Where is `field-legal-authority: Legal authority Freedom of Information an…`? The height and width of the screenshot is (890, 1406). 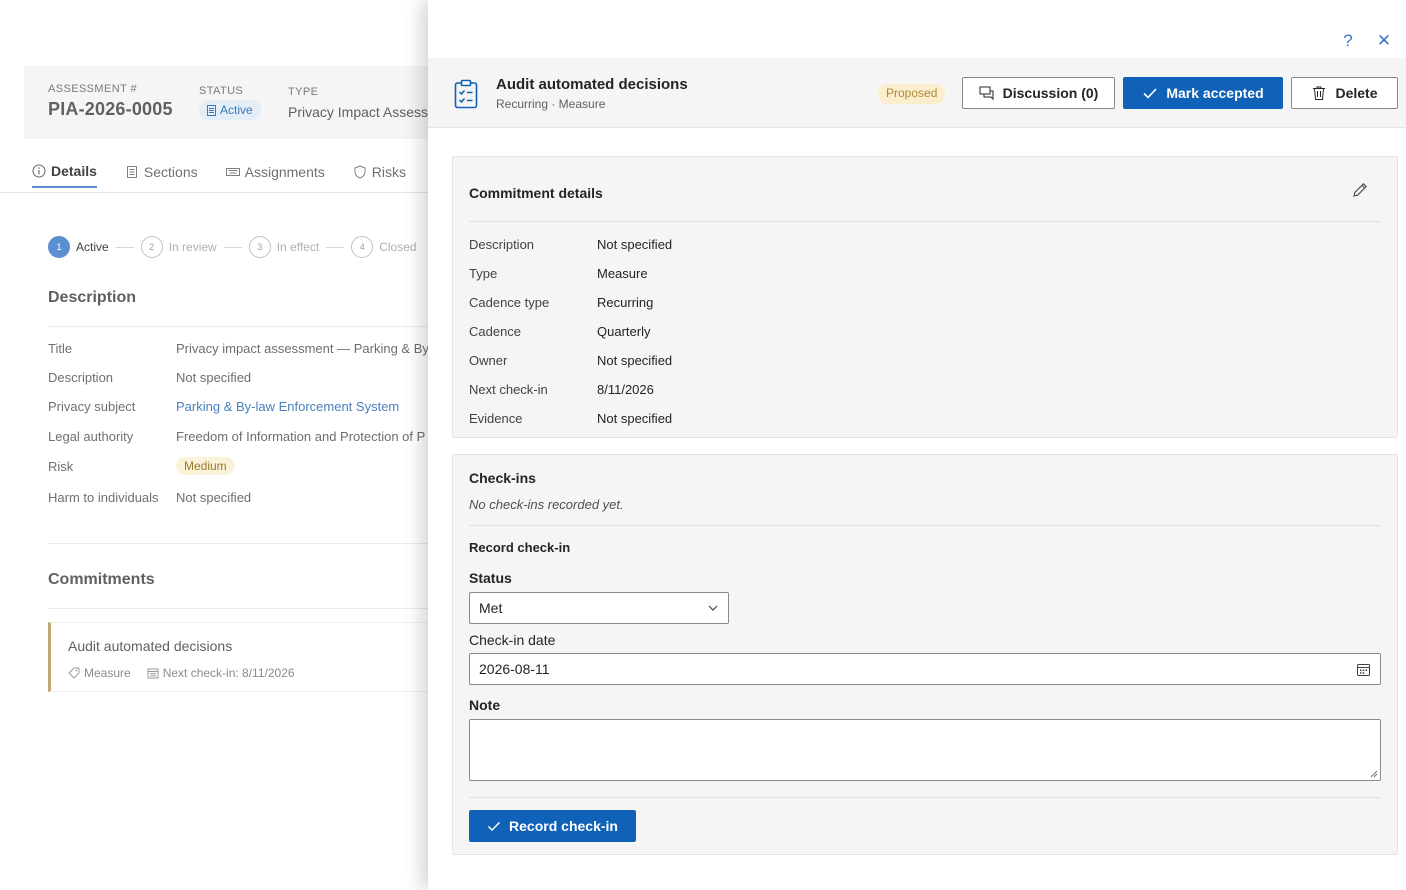
field-legal-authority: Legal authority Freedom of Information an… is located at coordinates (236, 436).